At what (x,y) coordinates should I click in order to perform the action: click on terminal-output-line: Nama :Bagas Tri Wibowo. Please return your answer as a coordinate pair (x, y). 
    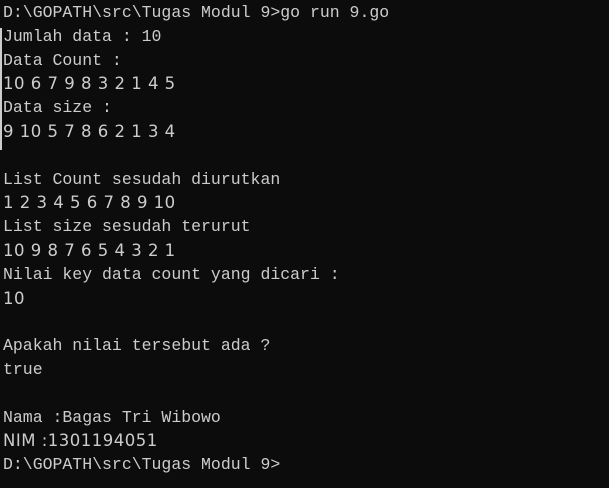
    Looking at the image, I should click on (112, 417).